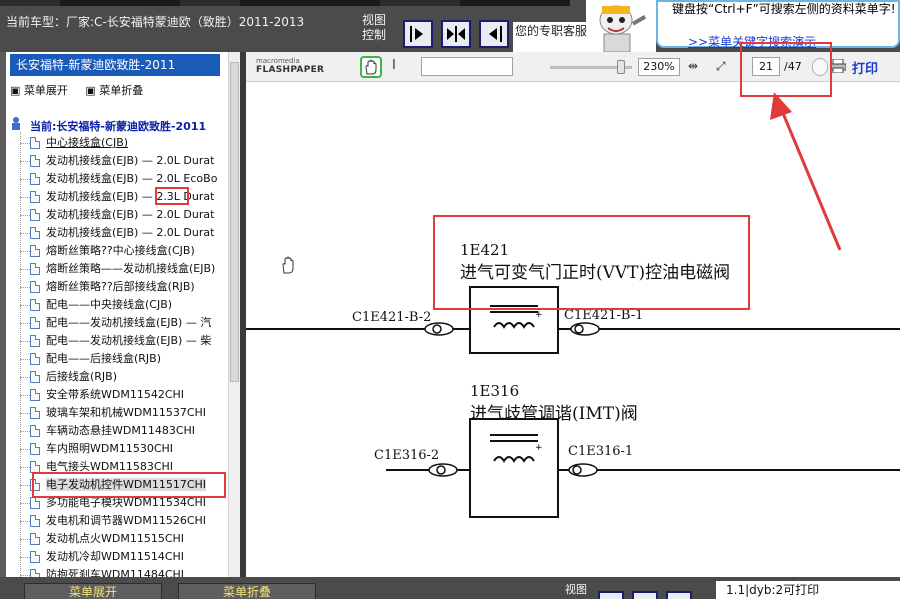 This screenshot has height=599, width=900. I want to click on tree-item: 玻璃车架和机械WDM11537CHI, so click(121, 413).